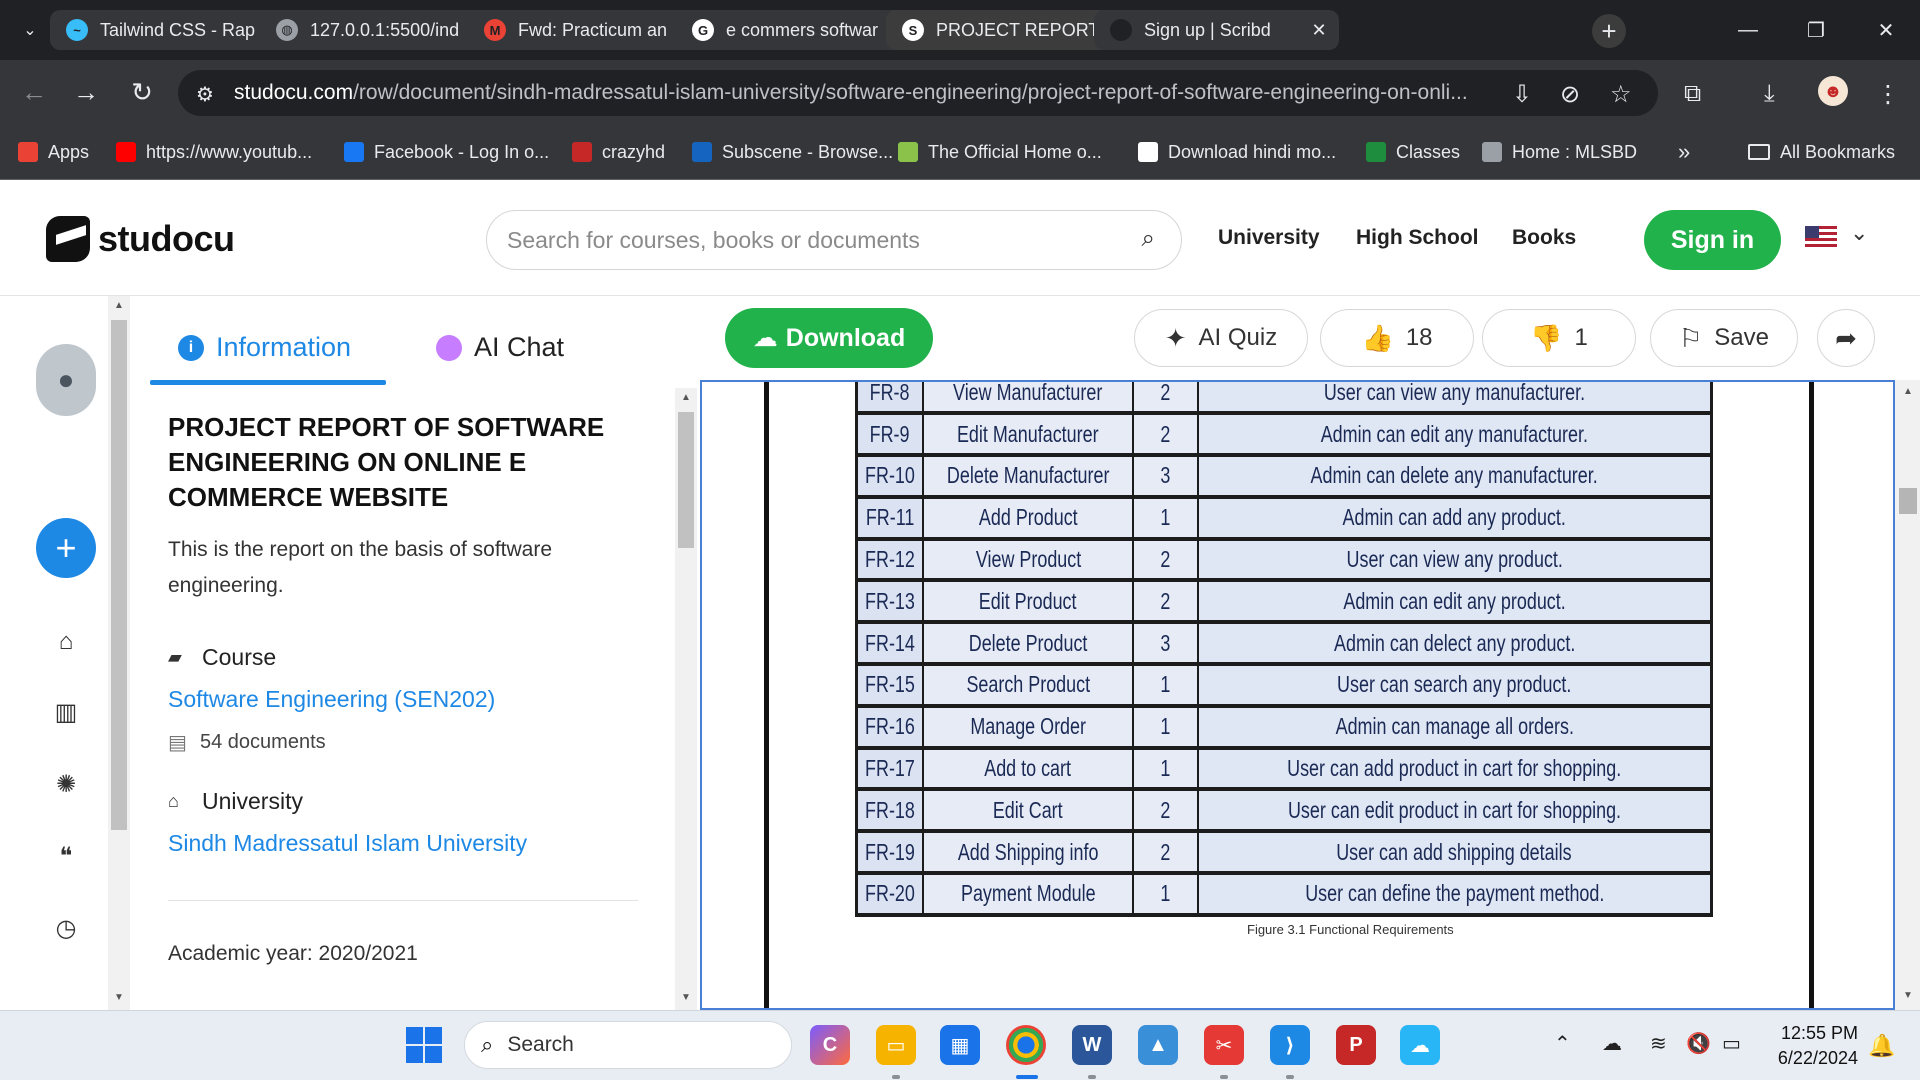 This screenshot has height=1080, width=1920. I want to click on requirement-id-cell: FR-20, so click(889, 894).